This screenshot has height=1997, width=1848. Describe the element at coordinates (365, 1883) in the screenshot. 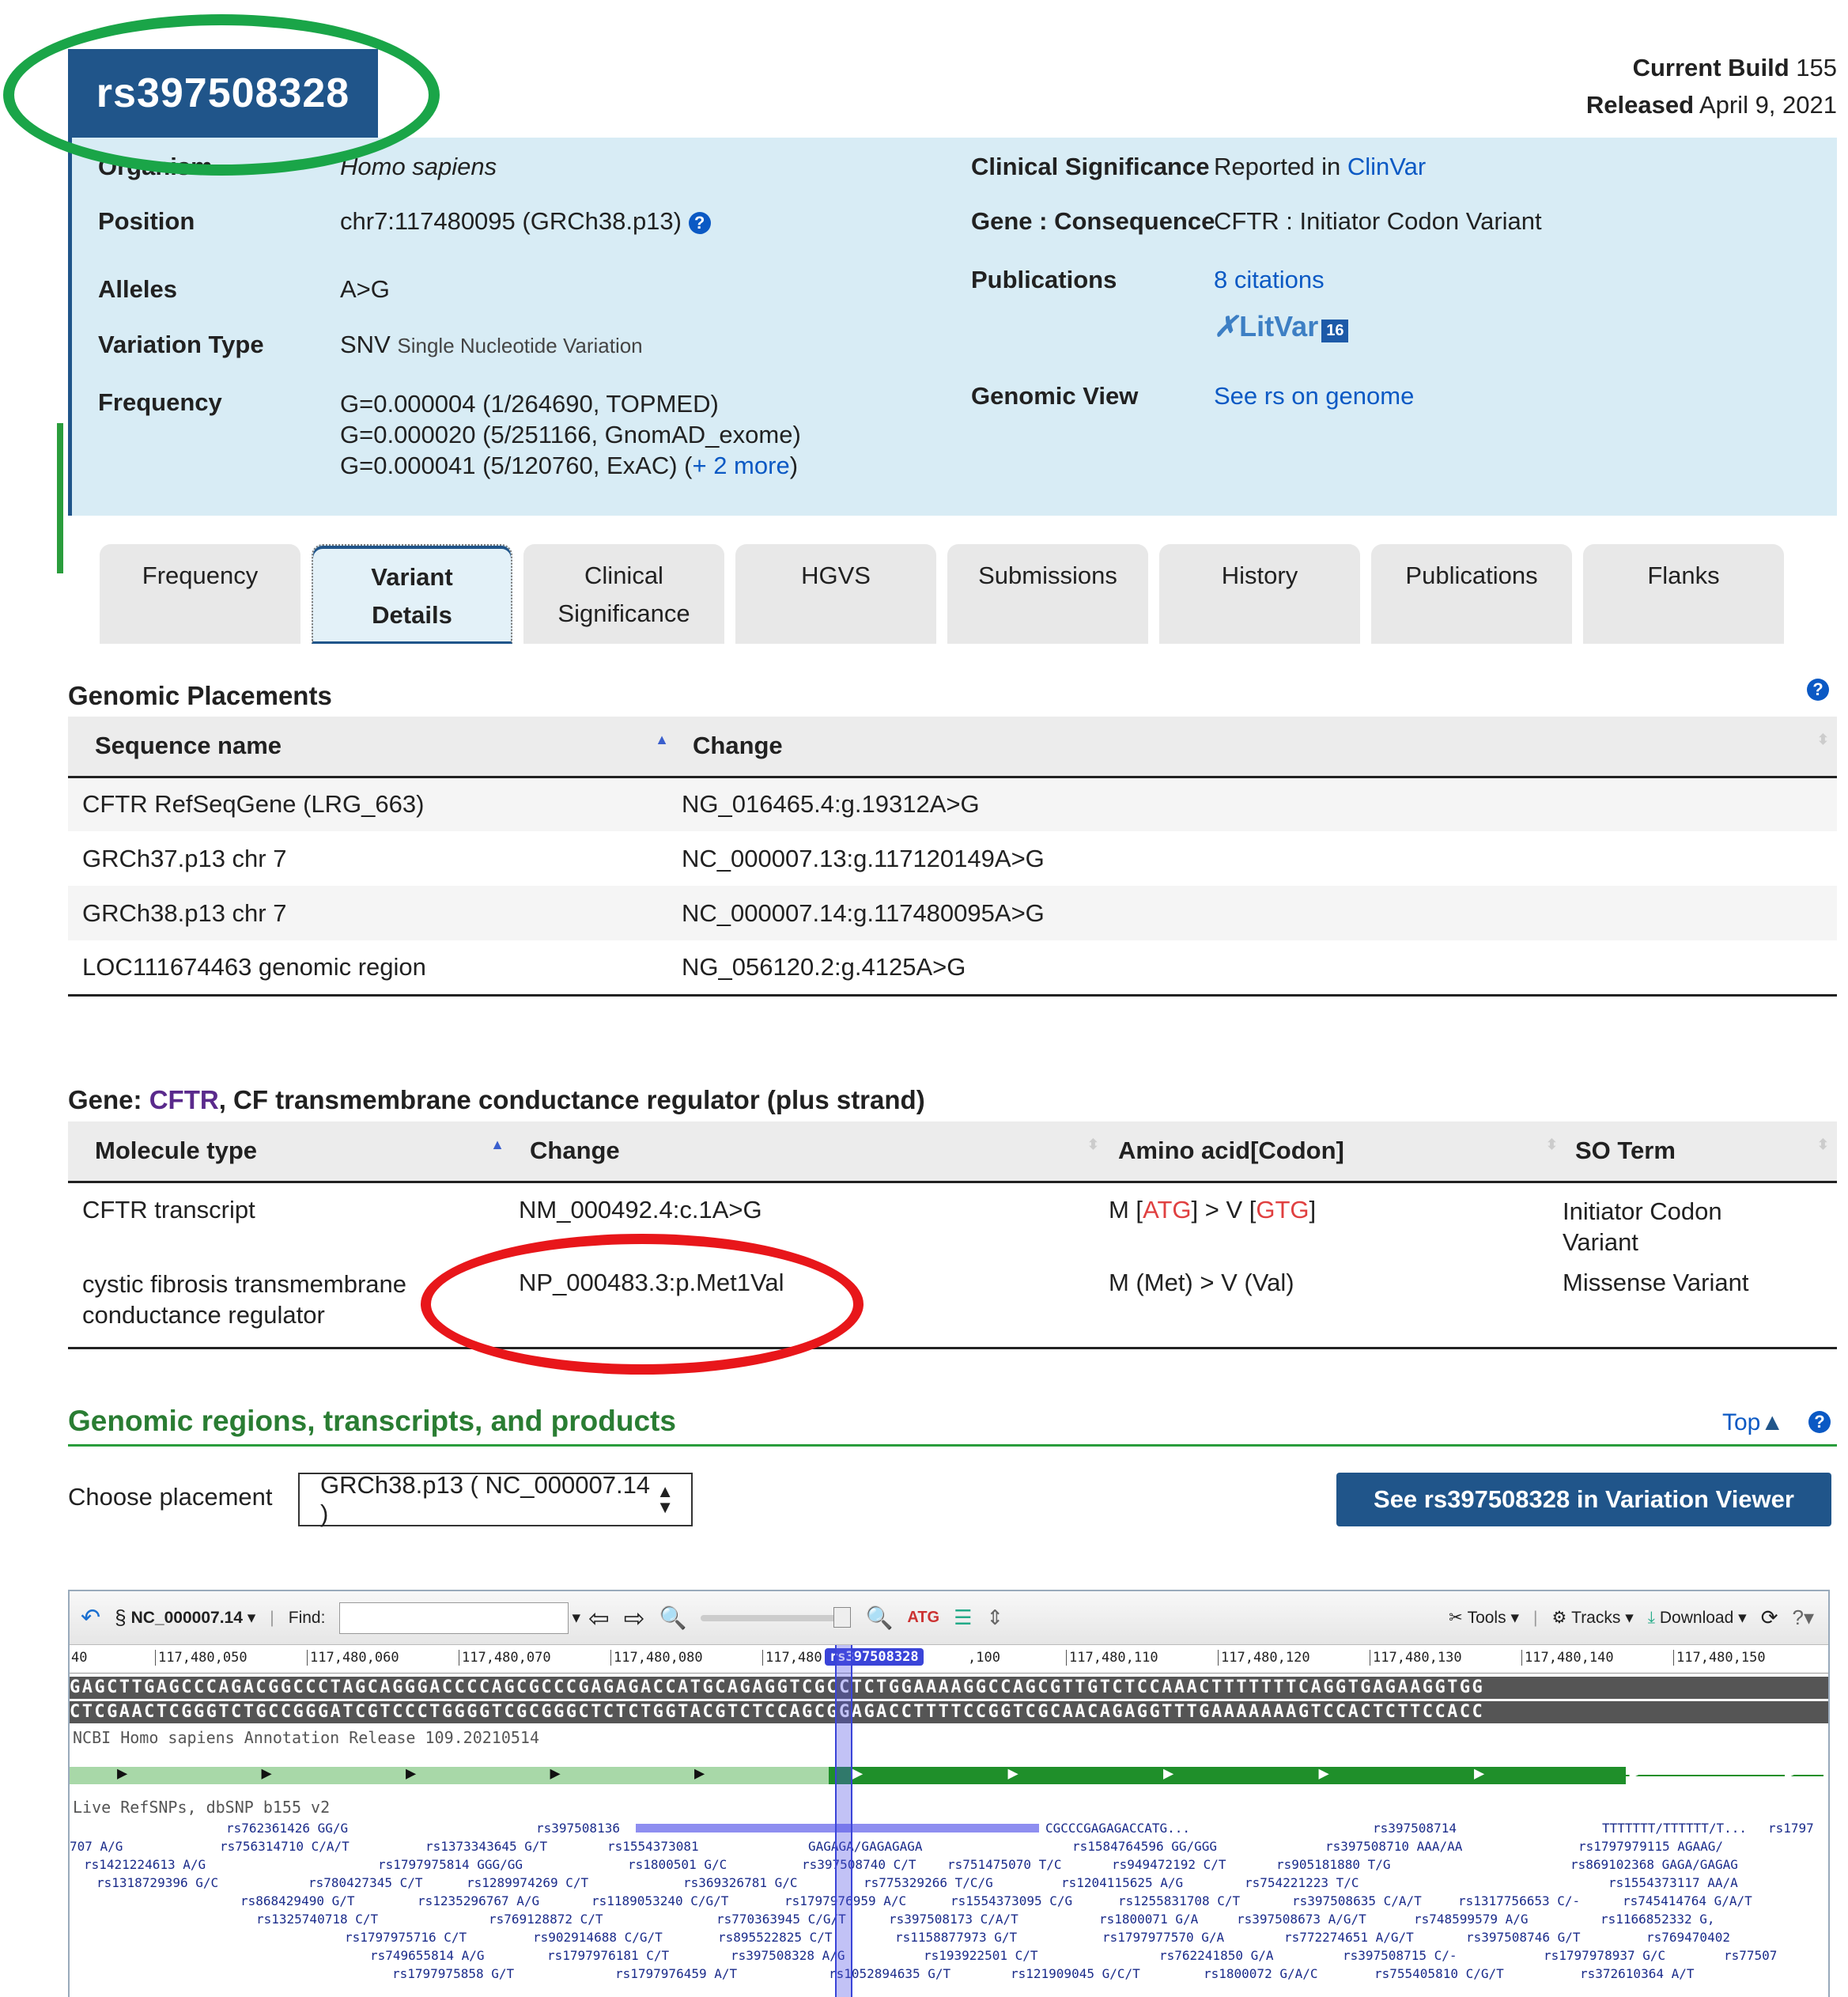

I see `snp-feature: rs780427345 C/T` at that location.